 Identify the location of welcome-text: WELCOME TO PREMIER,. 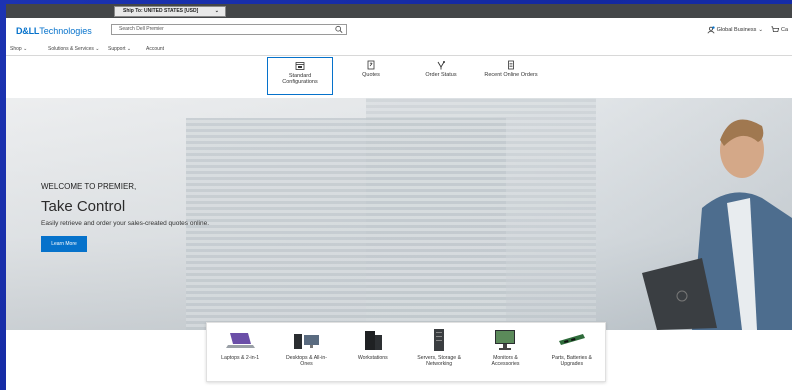
(89, 186).